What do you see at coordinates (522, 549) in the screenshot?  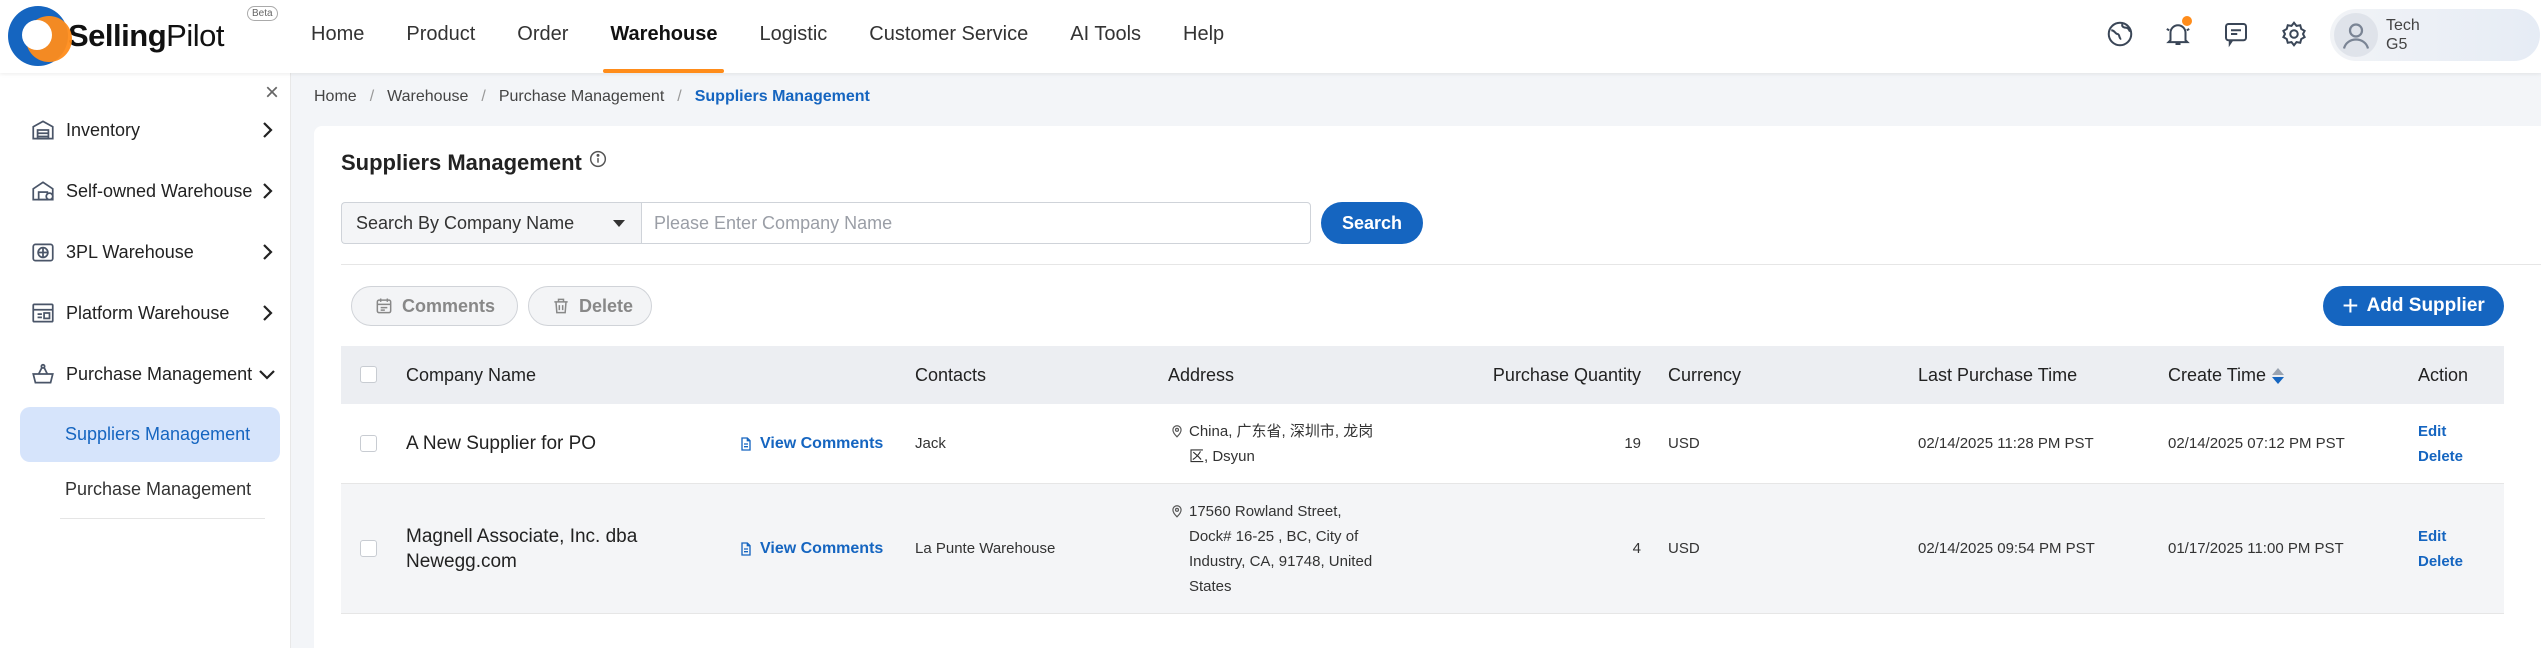 I see `company-name: Magnell Associate, Inc. dba Newegg.com` at bounding box center [522, 549].